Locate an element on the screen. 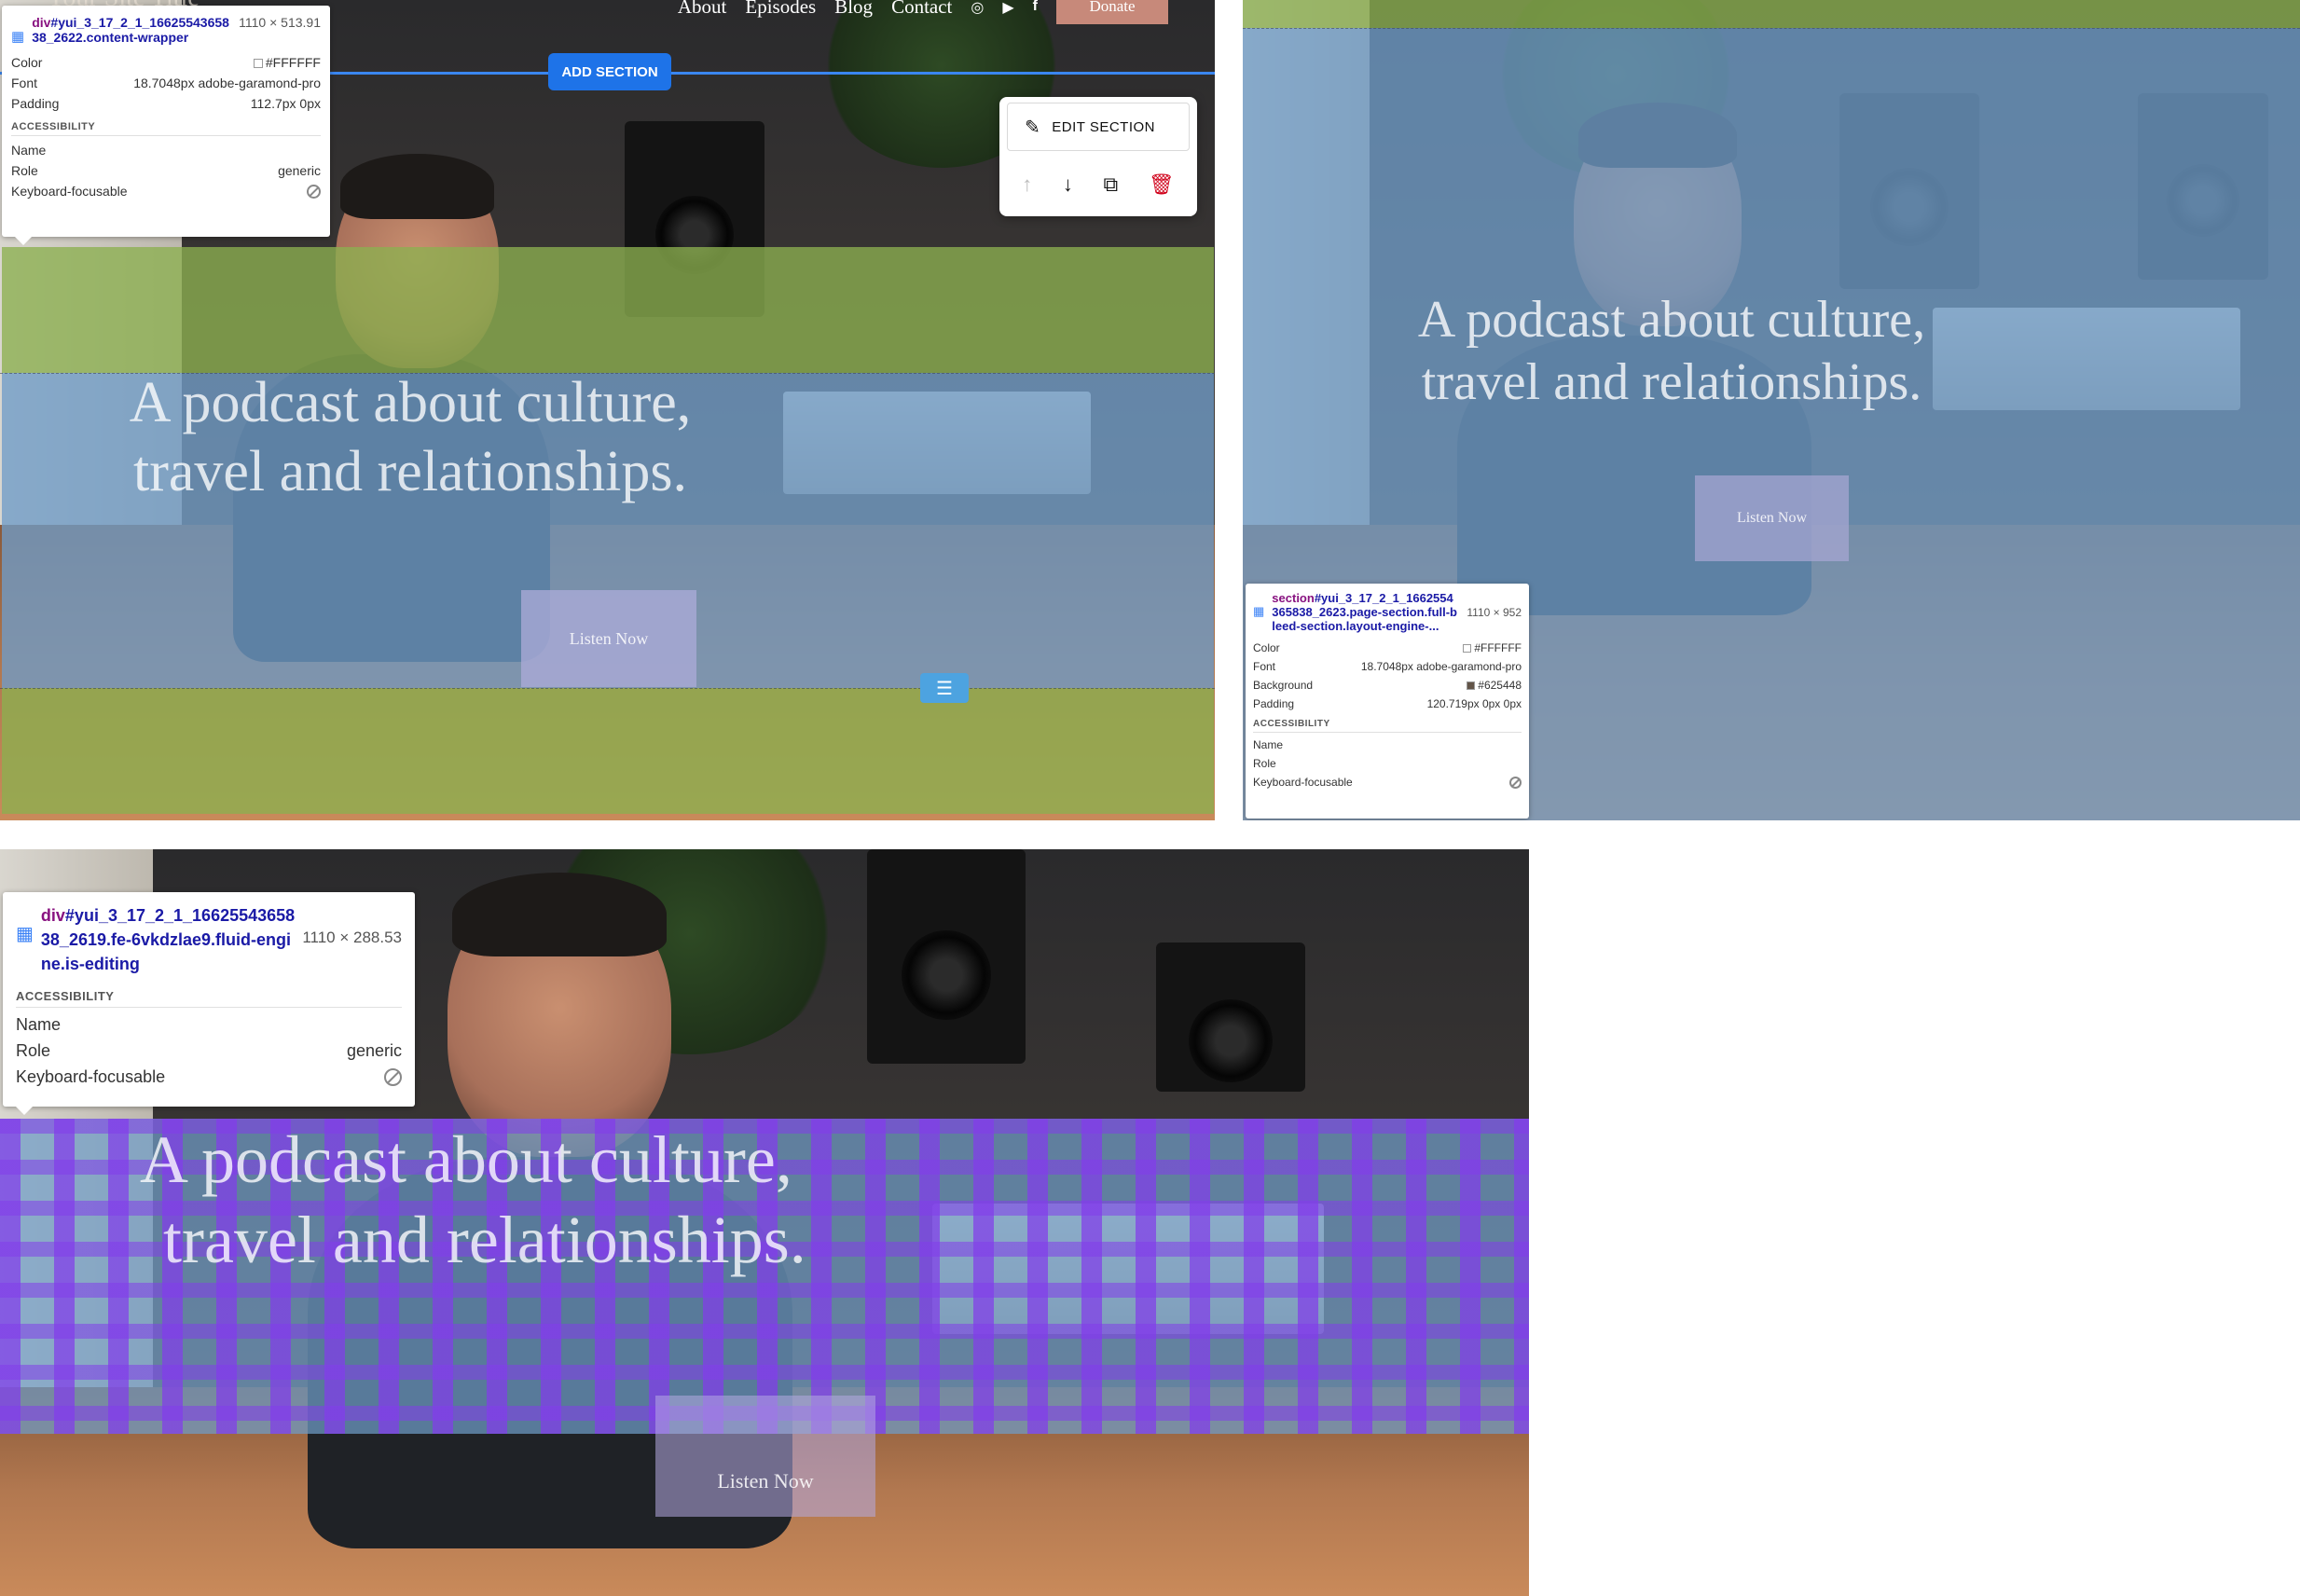 Image resolution: width=2300 pixels, height=1596 pixels. nav-link-blog: Blog is located at coordinates (853, 9).